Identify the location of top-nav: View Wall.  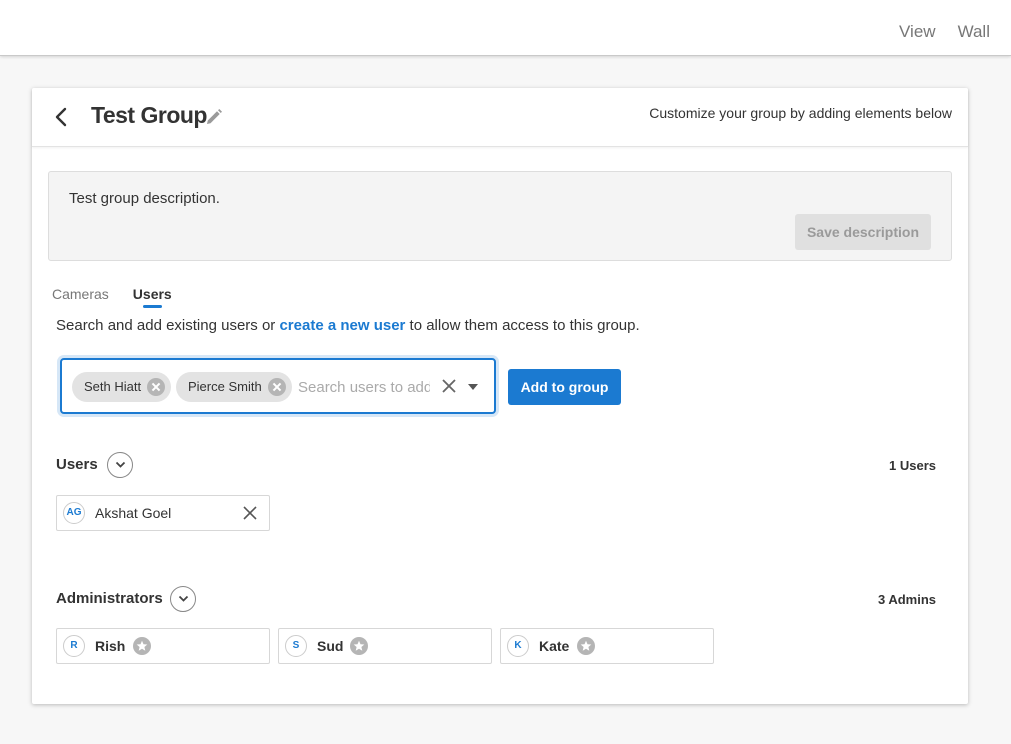
(944, 32).